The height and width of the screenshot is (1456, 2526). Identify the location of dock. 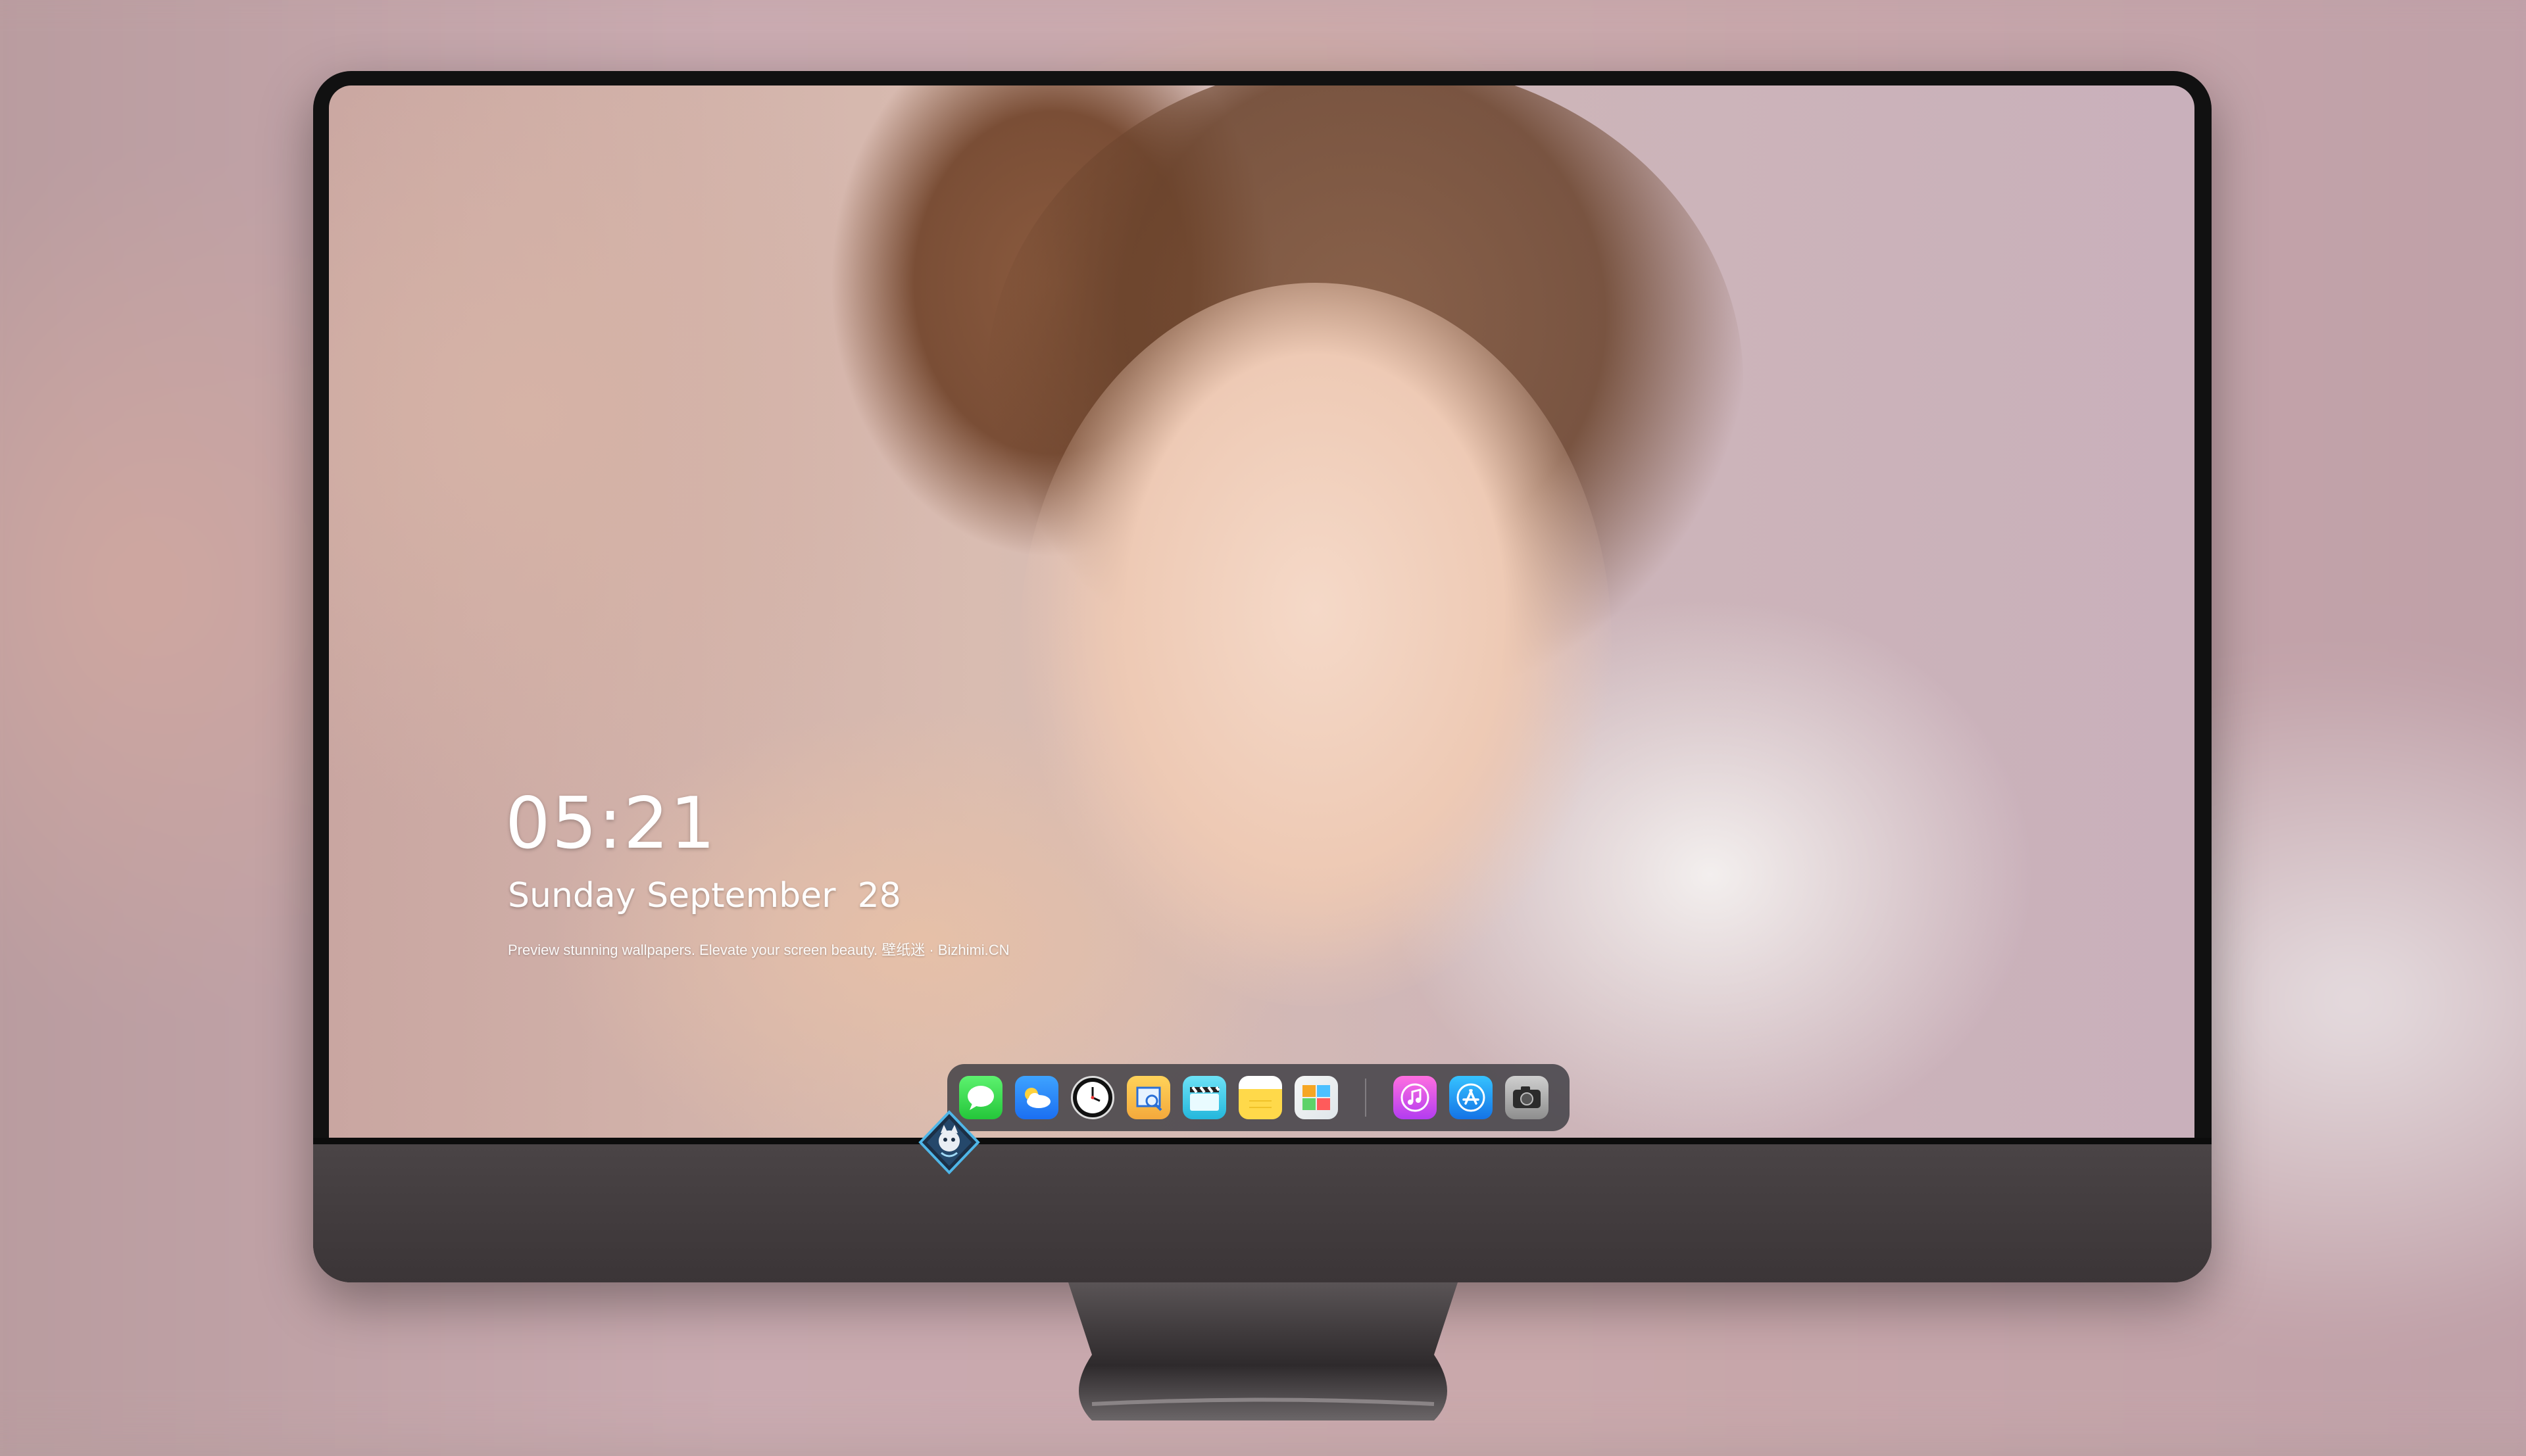
(1258, 1097).